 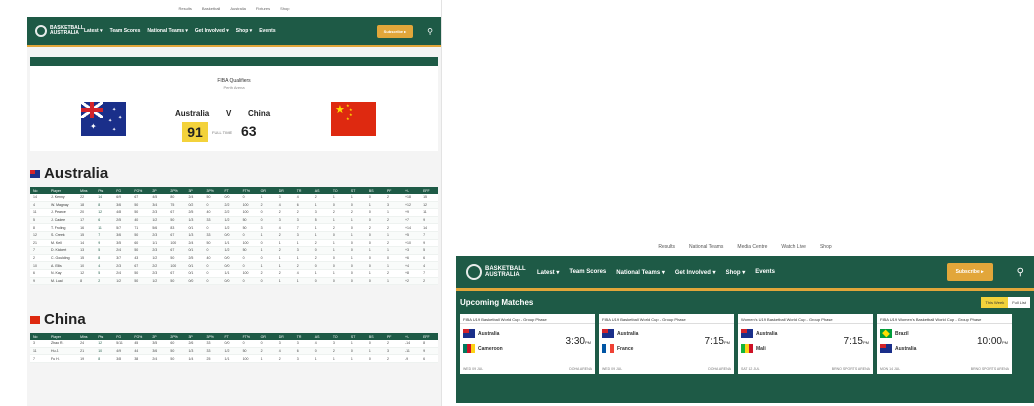 I want to click on table-cell: 1, so click(x=333, y=273).